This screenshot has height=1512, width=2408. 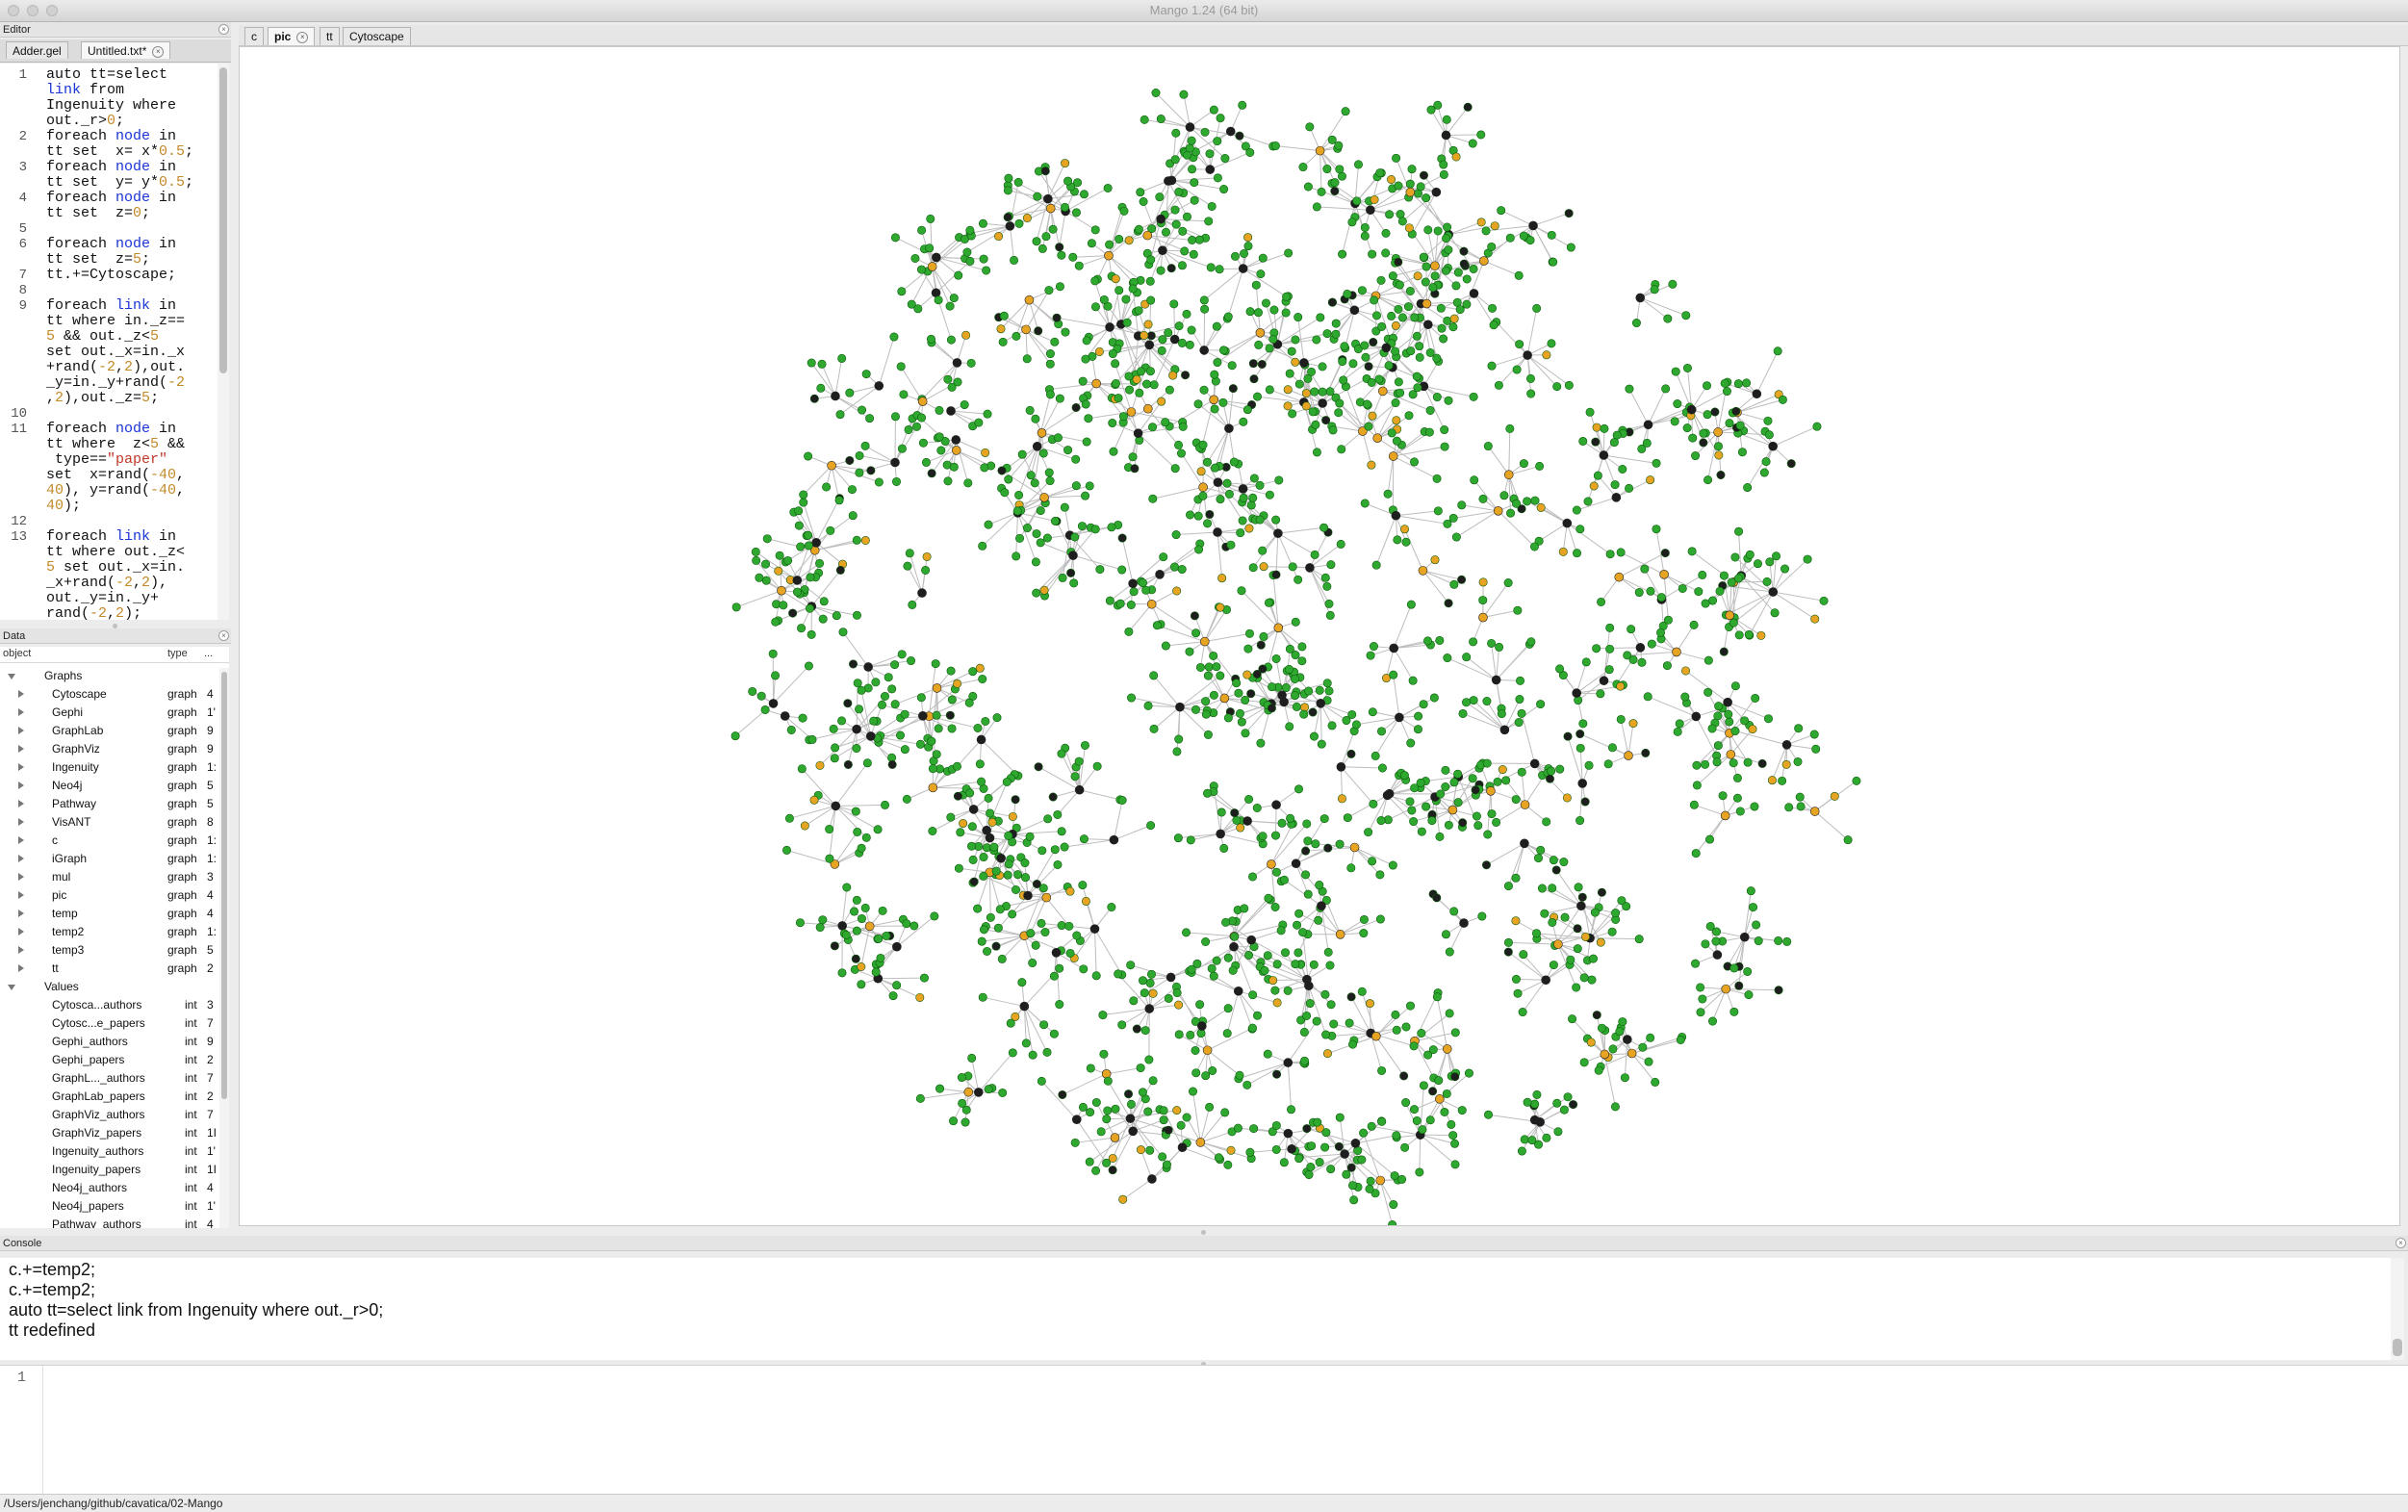 I want to click on tree-item-value: GraphL..._authorsint7, so click(x=110, y=1078).